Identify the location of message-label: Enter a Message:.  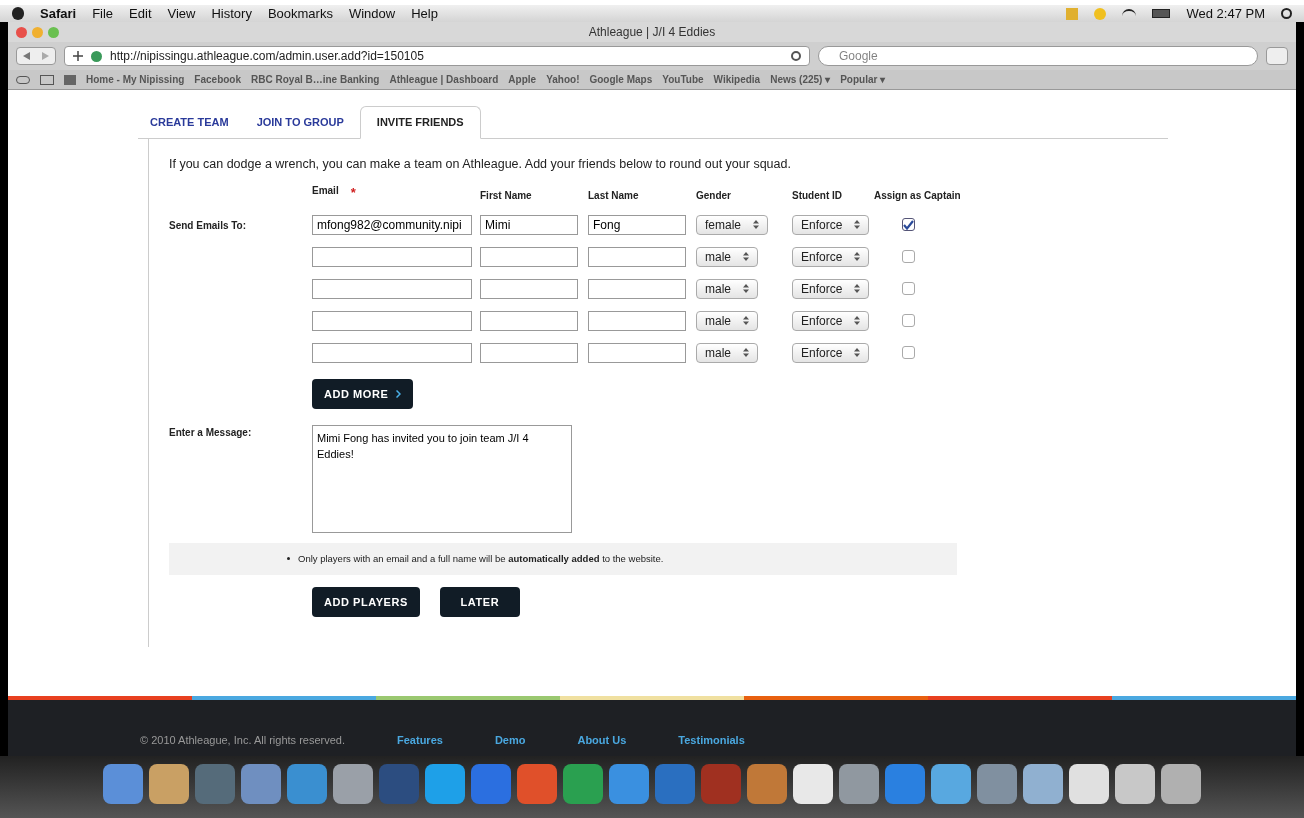
(211, 432).